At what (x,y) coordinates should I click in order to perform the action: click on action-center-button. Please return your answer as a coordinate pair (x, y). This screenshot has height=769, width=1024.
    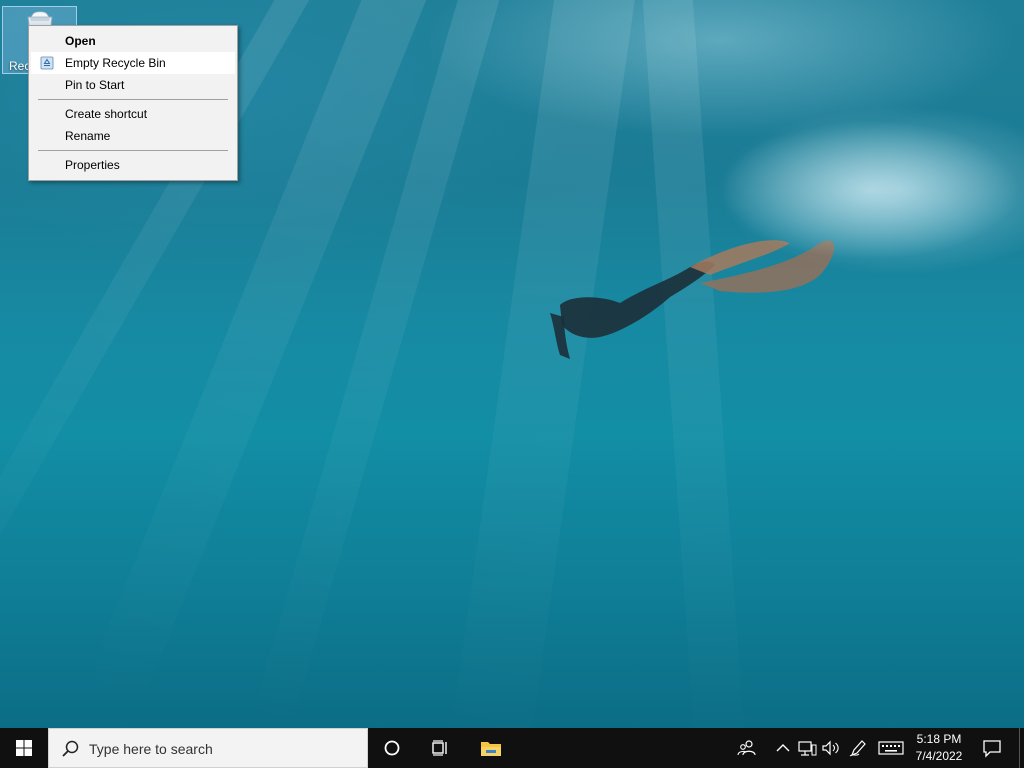
    Looking at the image, I should click on (996, 748).